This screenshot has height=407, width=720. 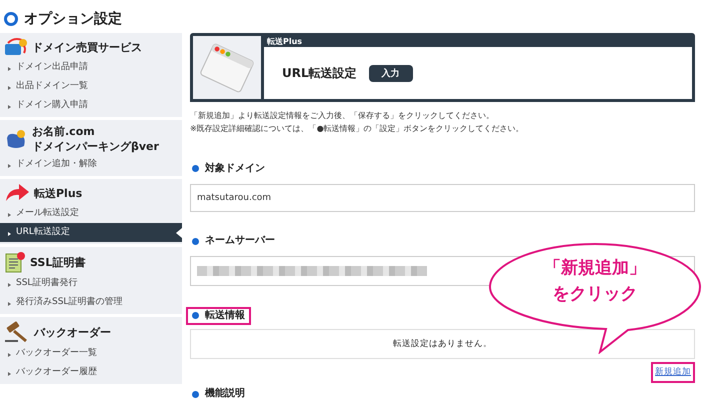 I want to click on certificate-icon, so click(x=15, y=262).